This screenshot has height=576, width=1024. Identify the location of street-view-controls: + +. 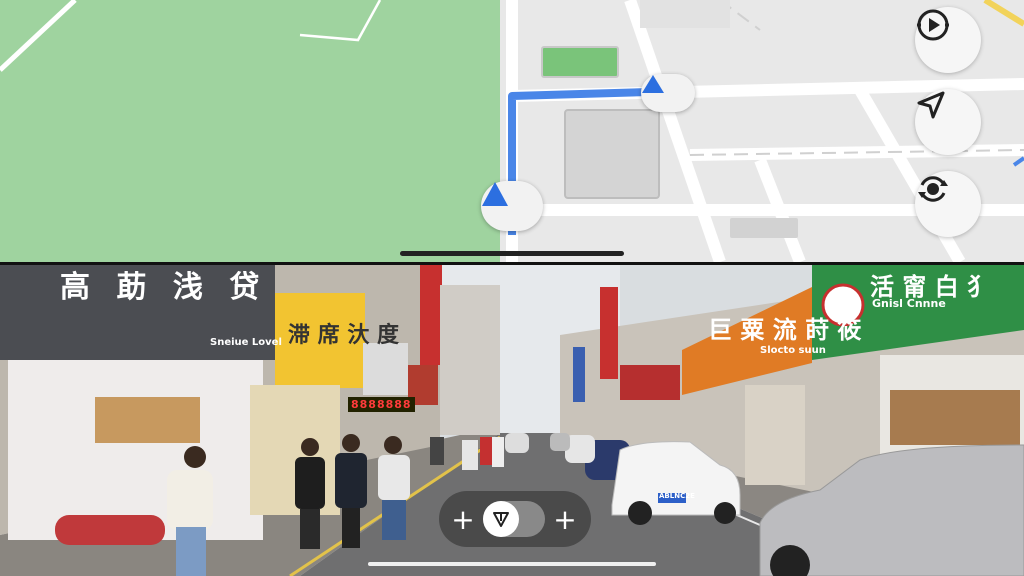
(515, 519).